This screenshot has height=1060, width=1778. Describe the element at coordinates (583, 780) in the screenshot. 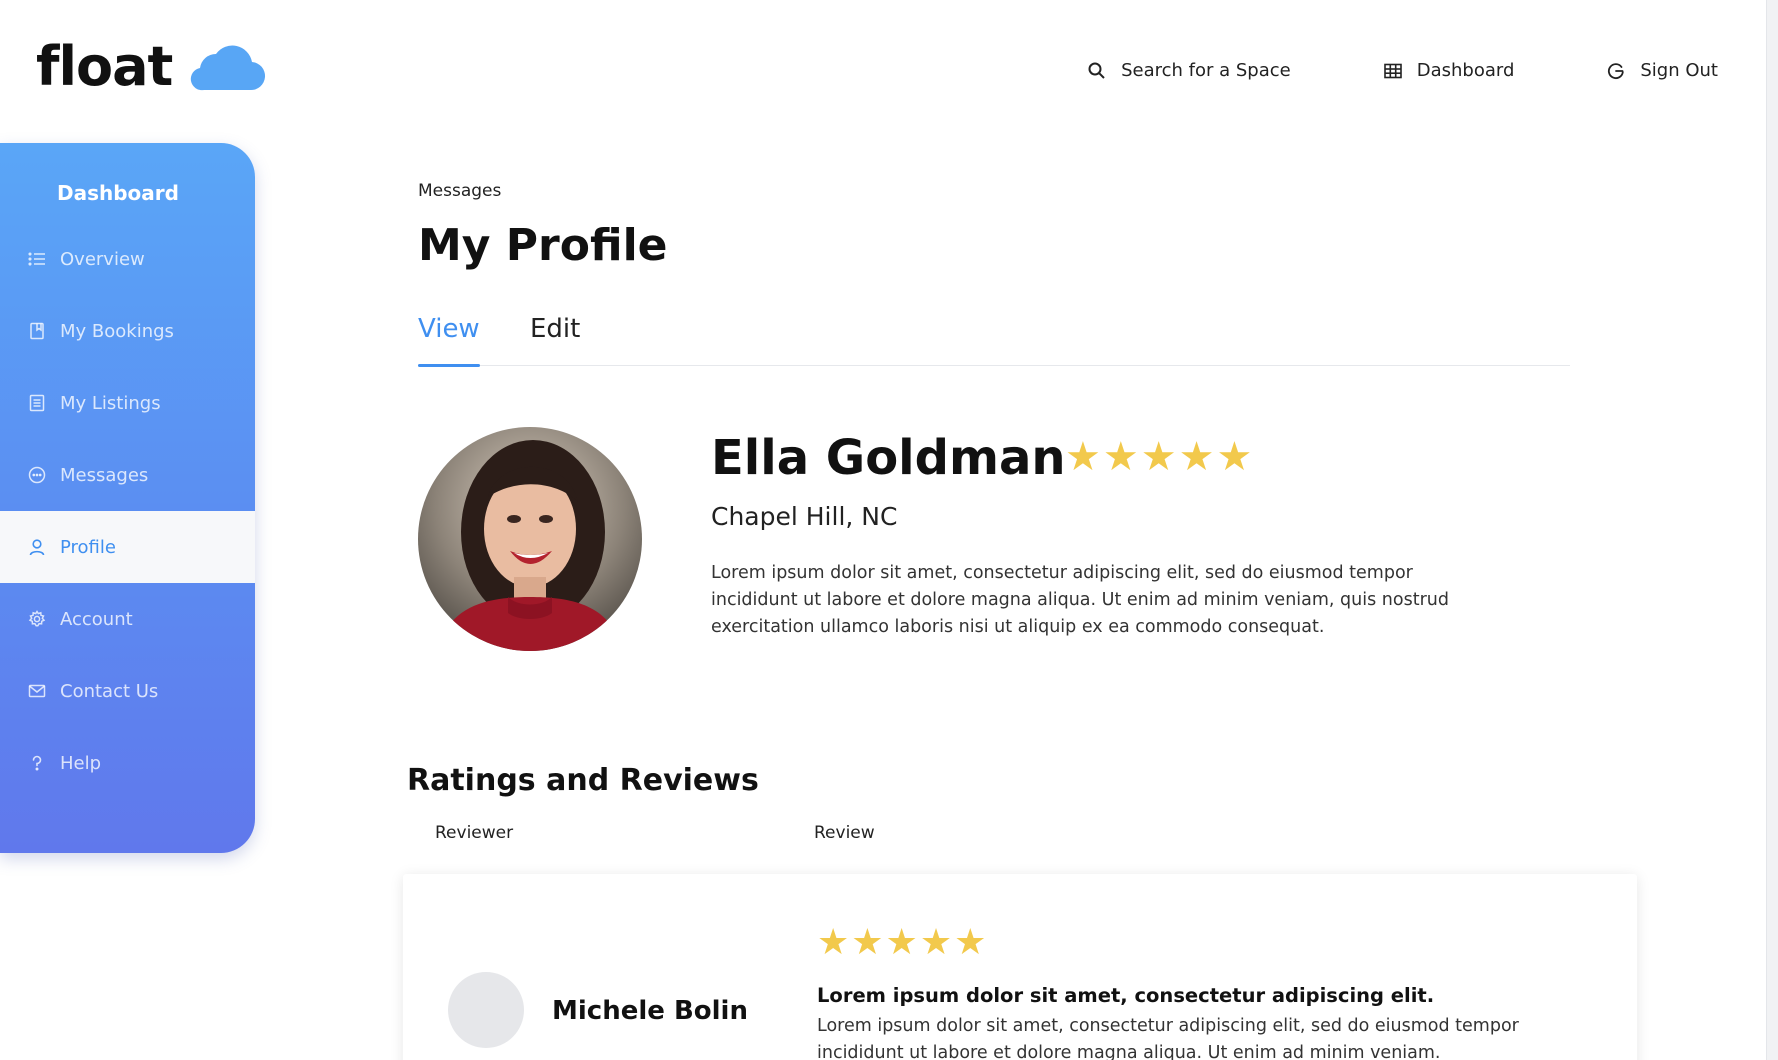

I see `reviews-section-title: Ratings and Reviews` at that location.